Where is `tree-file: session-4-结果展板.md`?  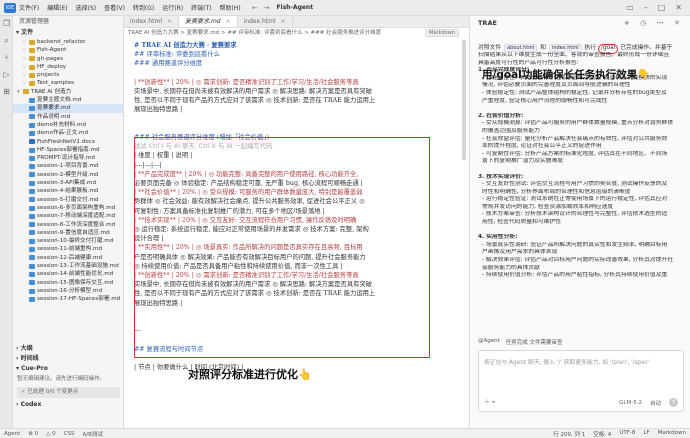
tree-file: session-4-结果展板.md is located at coordinates (68, 191).